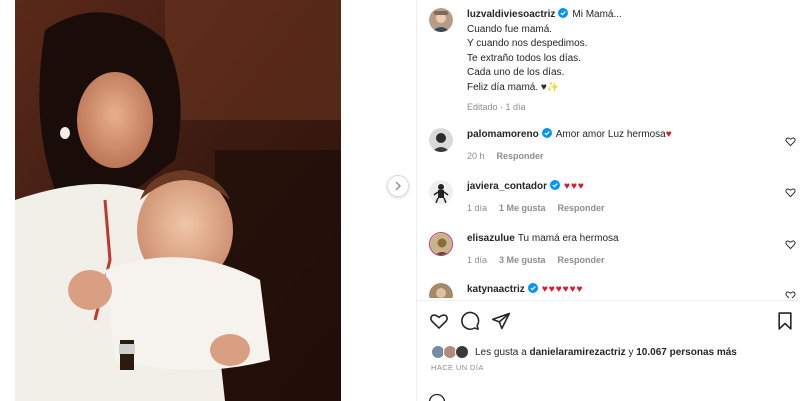 The height and width of the screenshot is (401, 800). Describe the element at coordinates (496, 107) in the screenshot. I see `edited-time: Editado · 1 día` at that location.